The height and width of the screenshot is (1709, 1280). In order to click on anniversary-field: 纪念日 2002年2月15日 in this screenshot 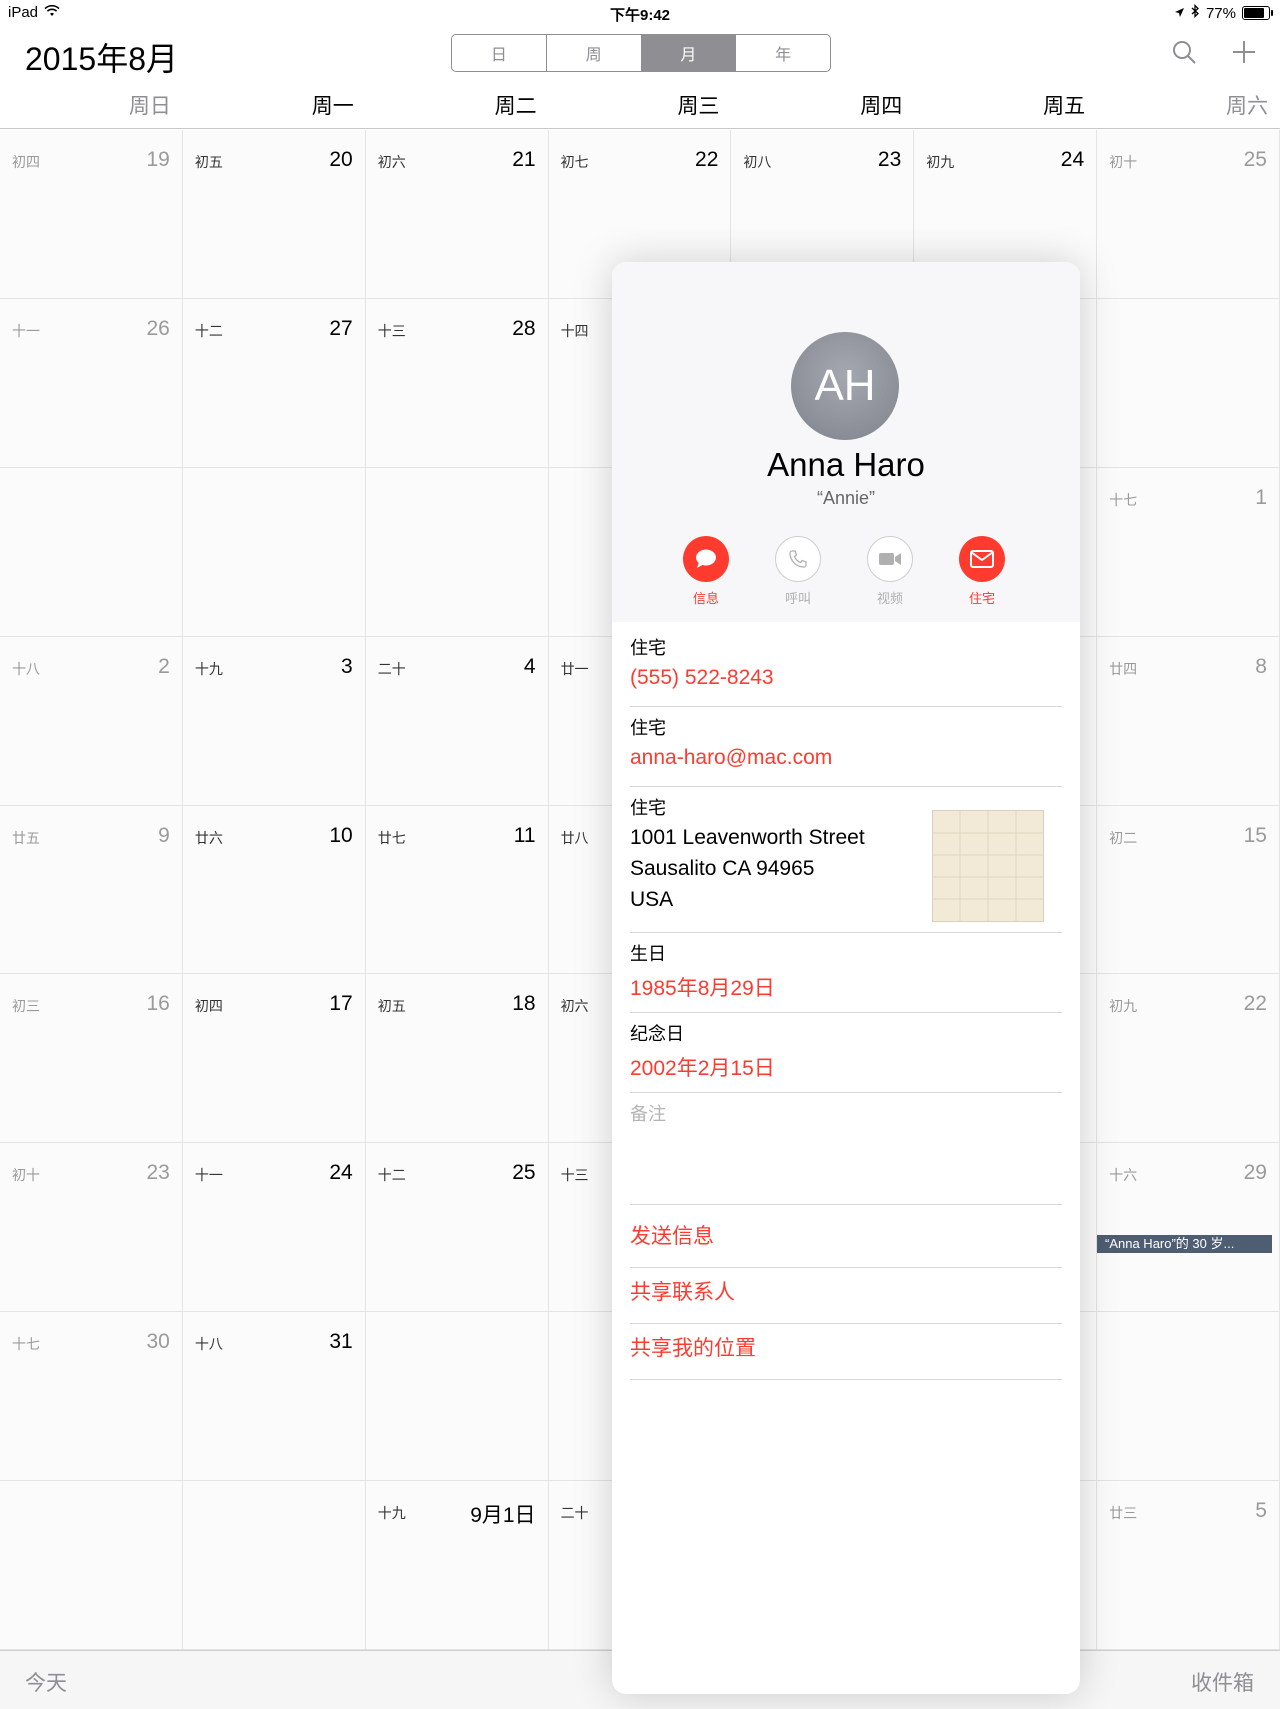, I will do `click(846, 1056)`.